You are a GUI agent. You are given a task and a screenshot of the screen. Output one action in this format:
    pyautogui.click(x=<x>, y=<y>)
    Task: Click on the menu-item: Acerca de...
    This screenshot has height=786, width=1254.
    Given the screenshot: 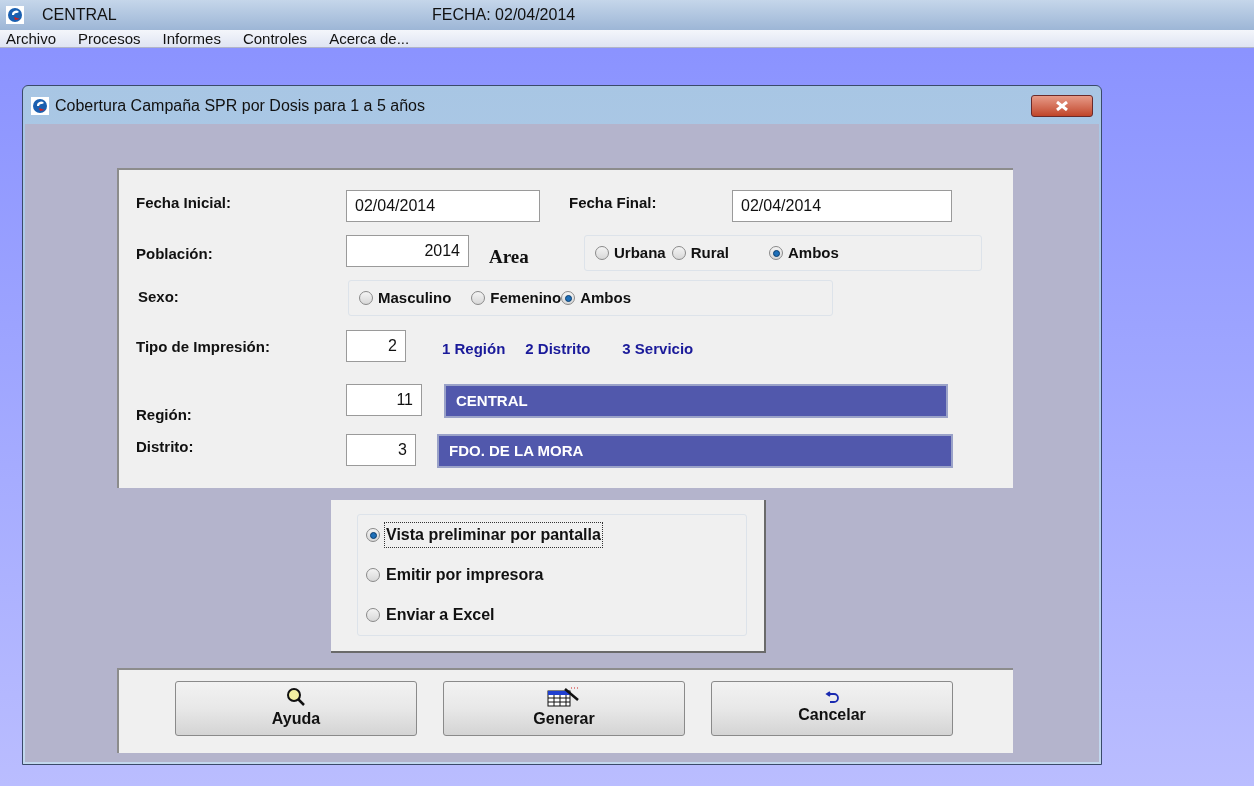 What is the action you would take?
    pyautogui.click(x=369, y=38)
    